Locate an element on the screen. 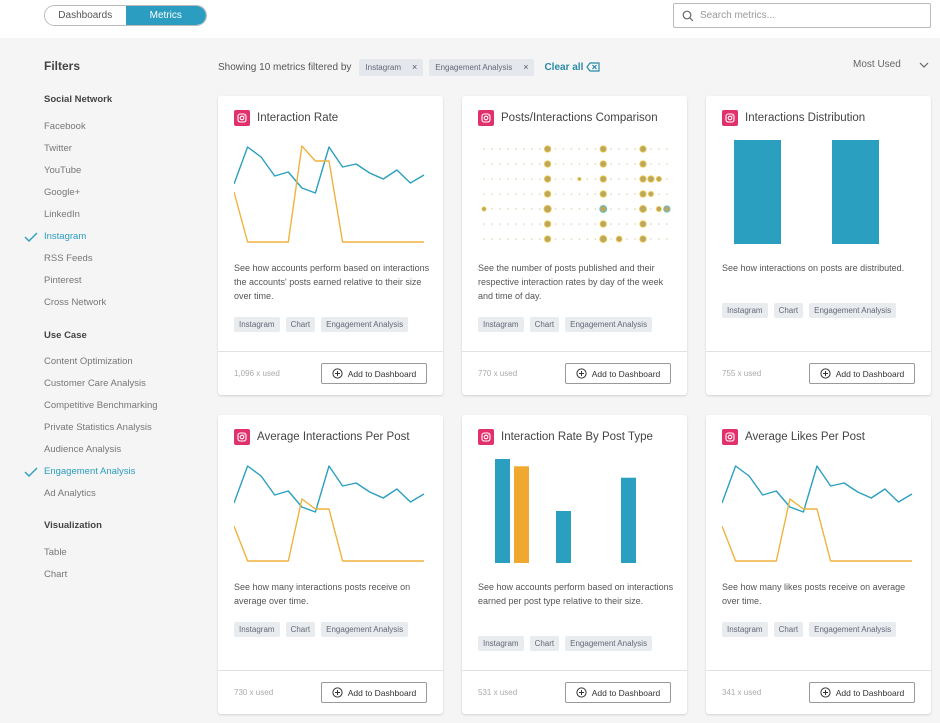 This screenshot has height=723, width=940. filter-twitter: Twitter is located at coordinates (58, 148).